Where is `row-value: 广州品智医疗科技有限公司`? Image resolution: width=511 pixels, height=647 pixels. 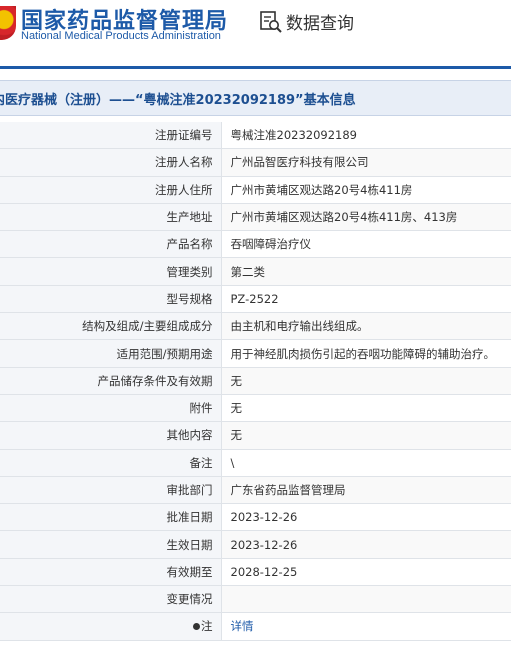 row-value: 广州品智医疗科技有限公司 is located at coordinates (366, 162).